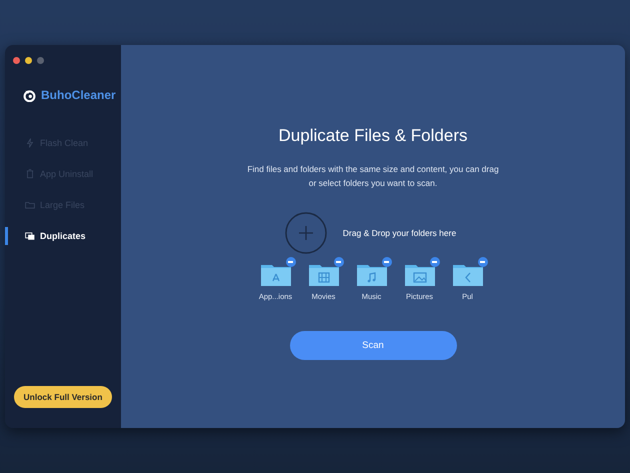 This screenshot has height=473, width=630. I want to click on scan-button: Scan, so click(373, 345).